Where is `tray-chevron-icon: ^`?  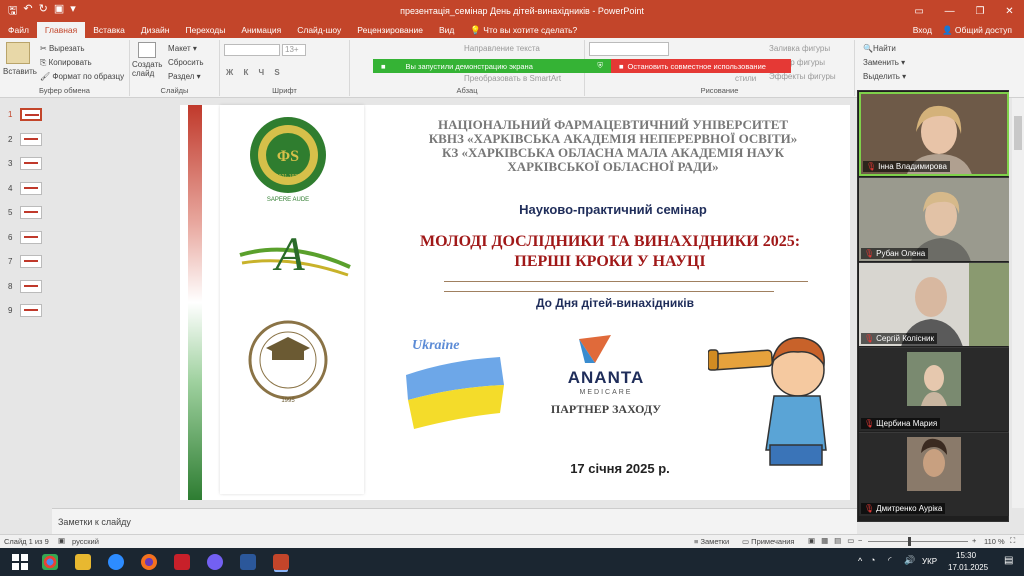 tray-chevron-icon: ^ is located at coordinates (860, 561).